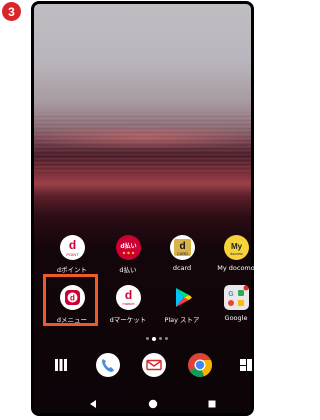 The height and width of the screenshot is (420, 320). Describe the element at coordinates (182, 320) in the screenshot. I see `app-label: Play ストア` at that location.